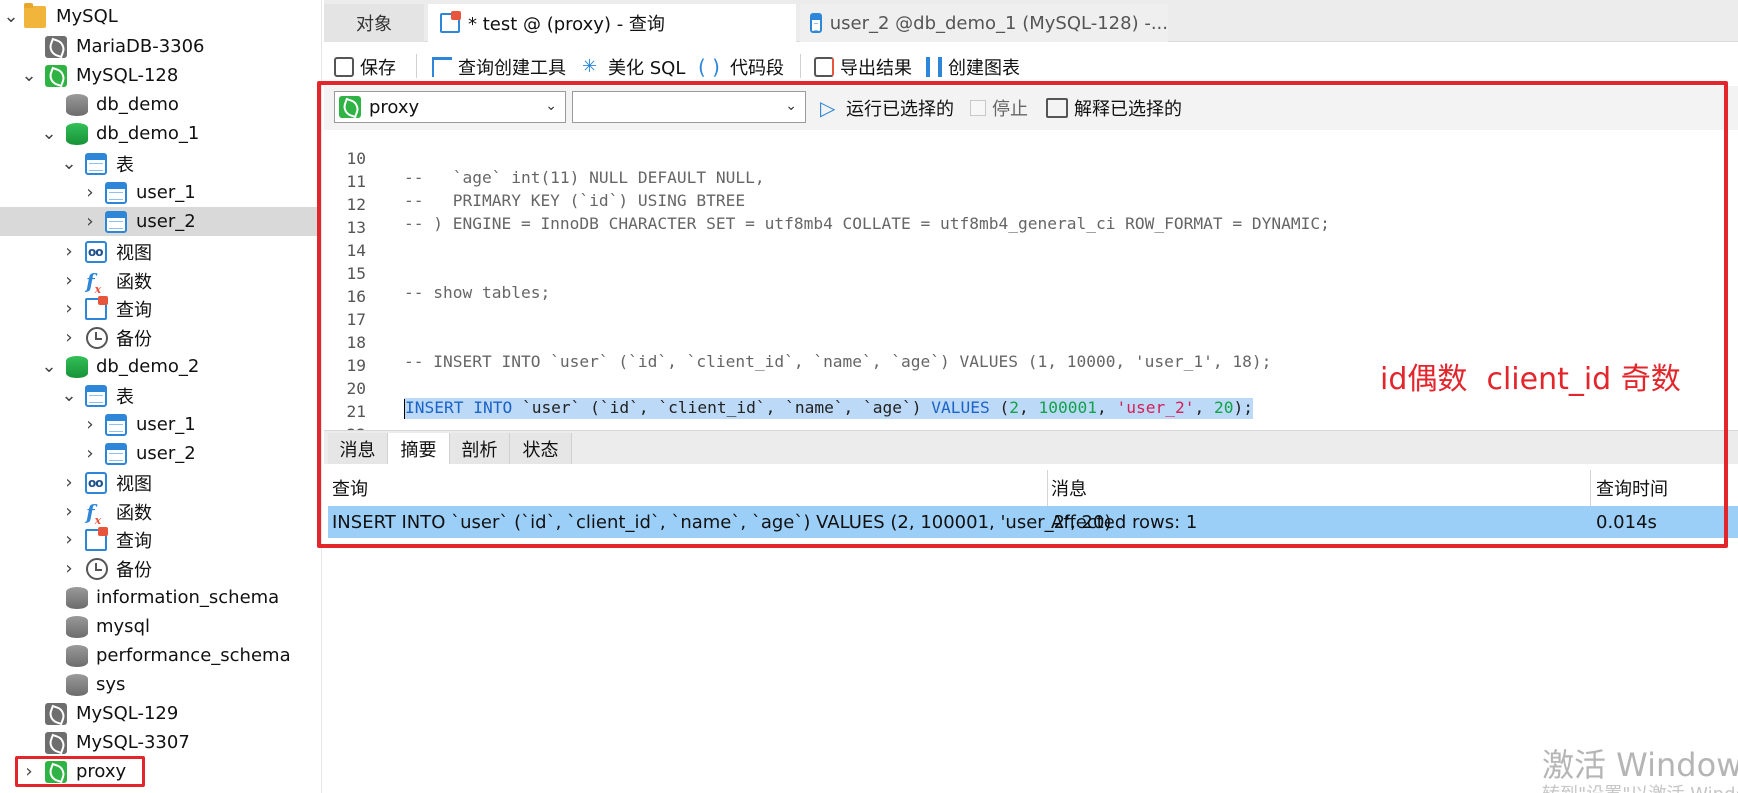 The height and width of the screenshot is (793, 1738). Describe the element at coordinates (77, 655) in the screenshot. I see `database-icon` at that location.